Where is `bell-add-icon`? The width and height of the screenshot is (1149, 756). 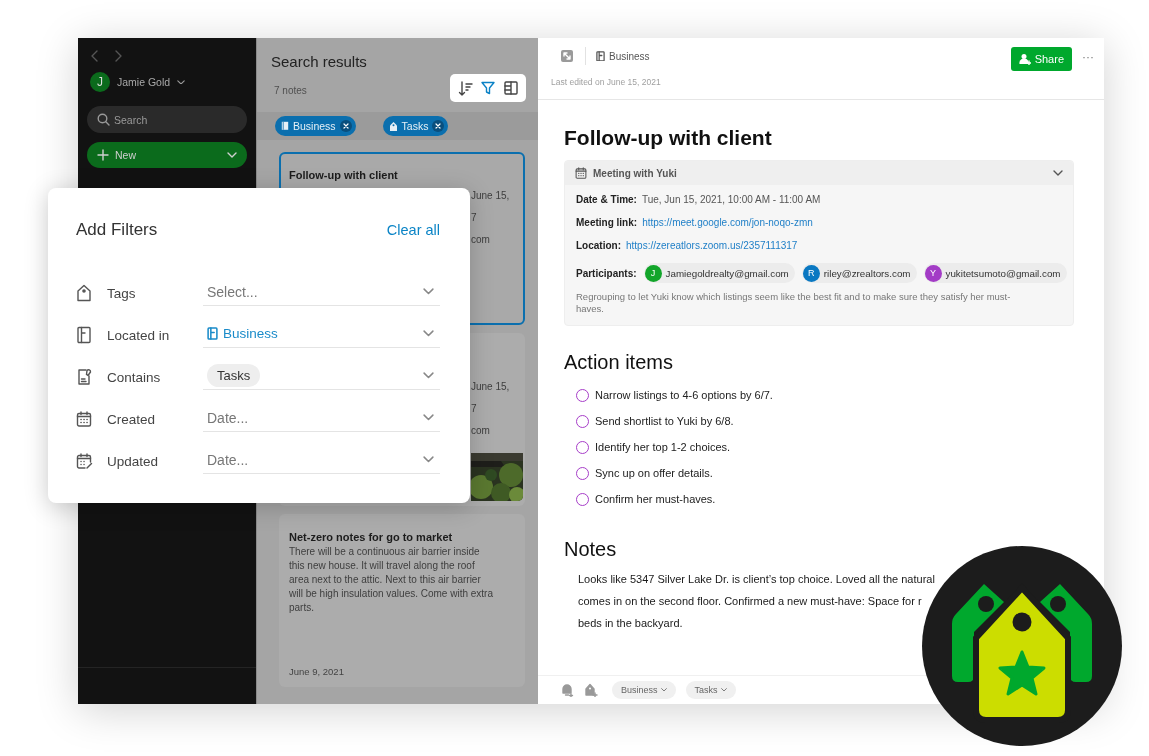 bell-add-icon is located at coordinates (567, 690).